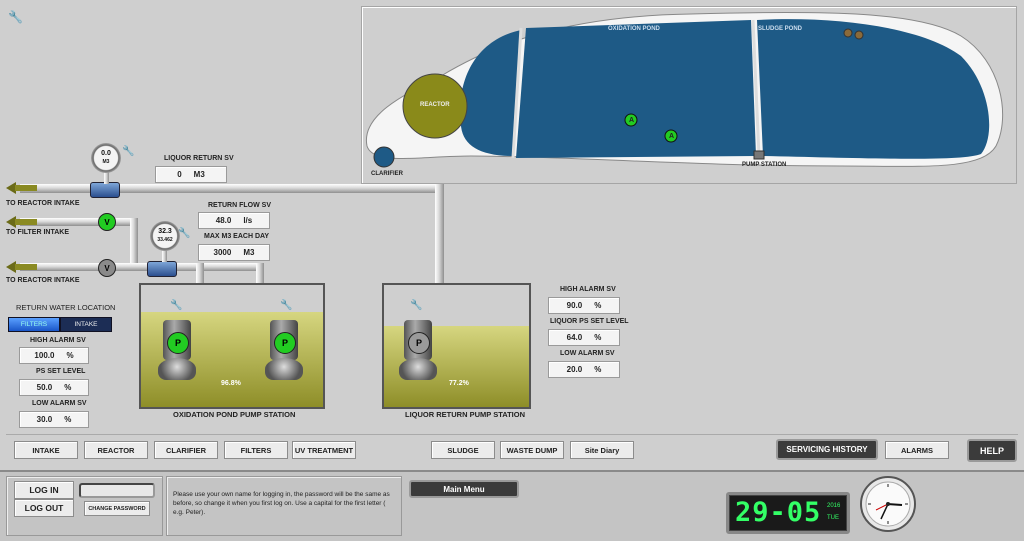 This screenshot has width=1024, height=541. I want to click on right-low-alarm-unit: %, so click(598, 369).